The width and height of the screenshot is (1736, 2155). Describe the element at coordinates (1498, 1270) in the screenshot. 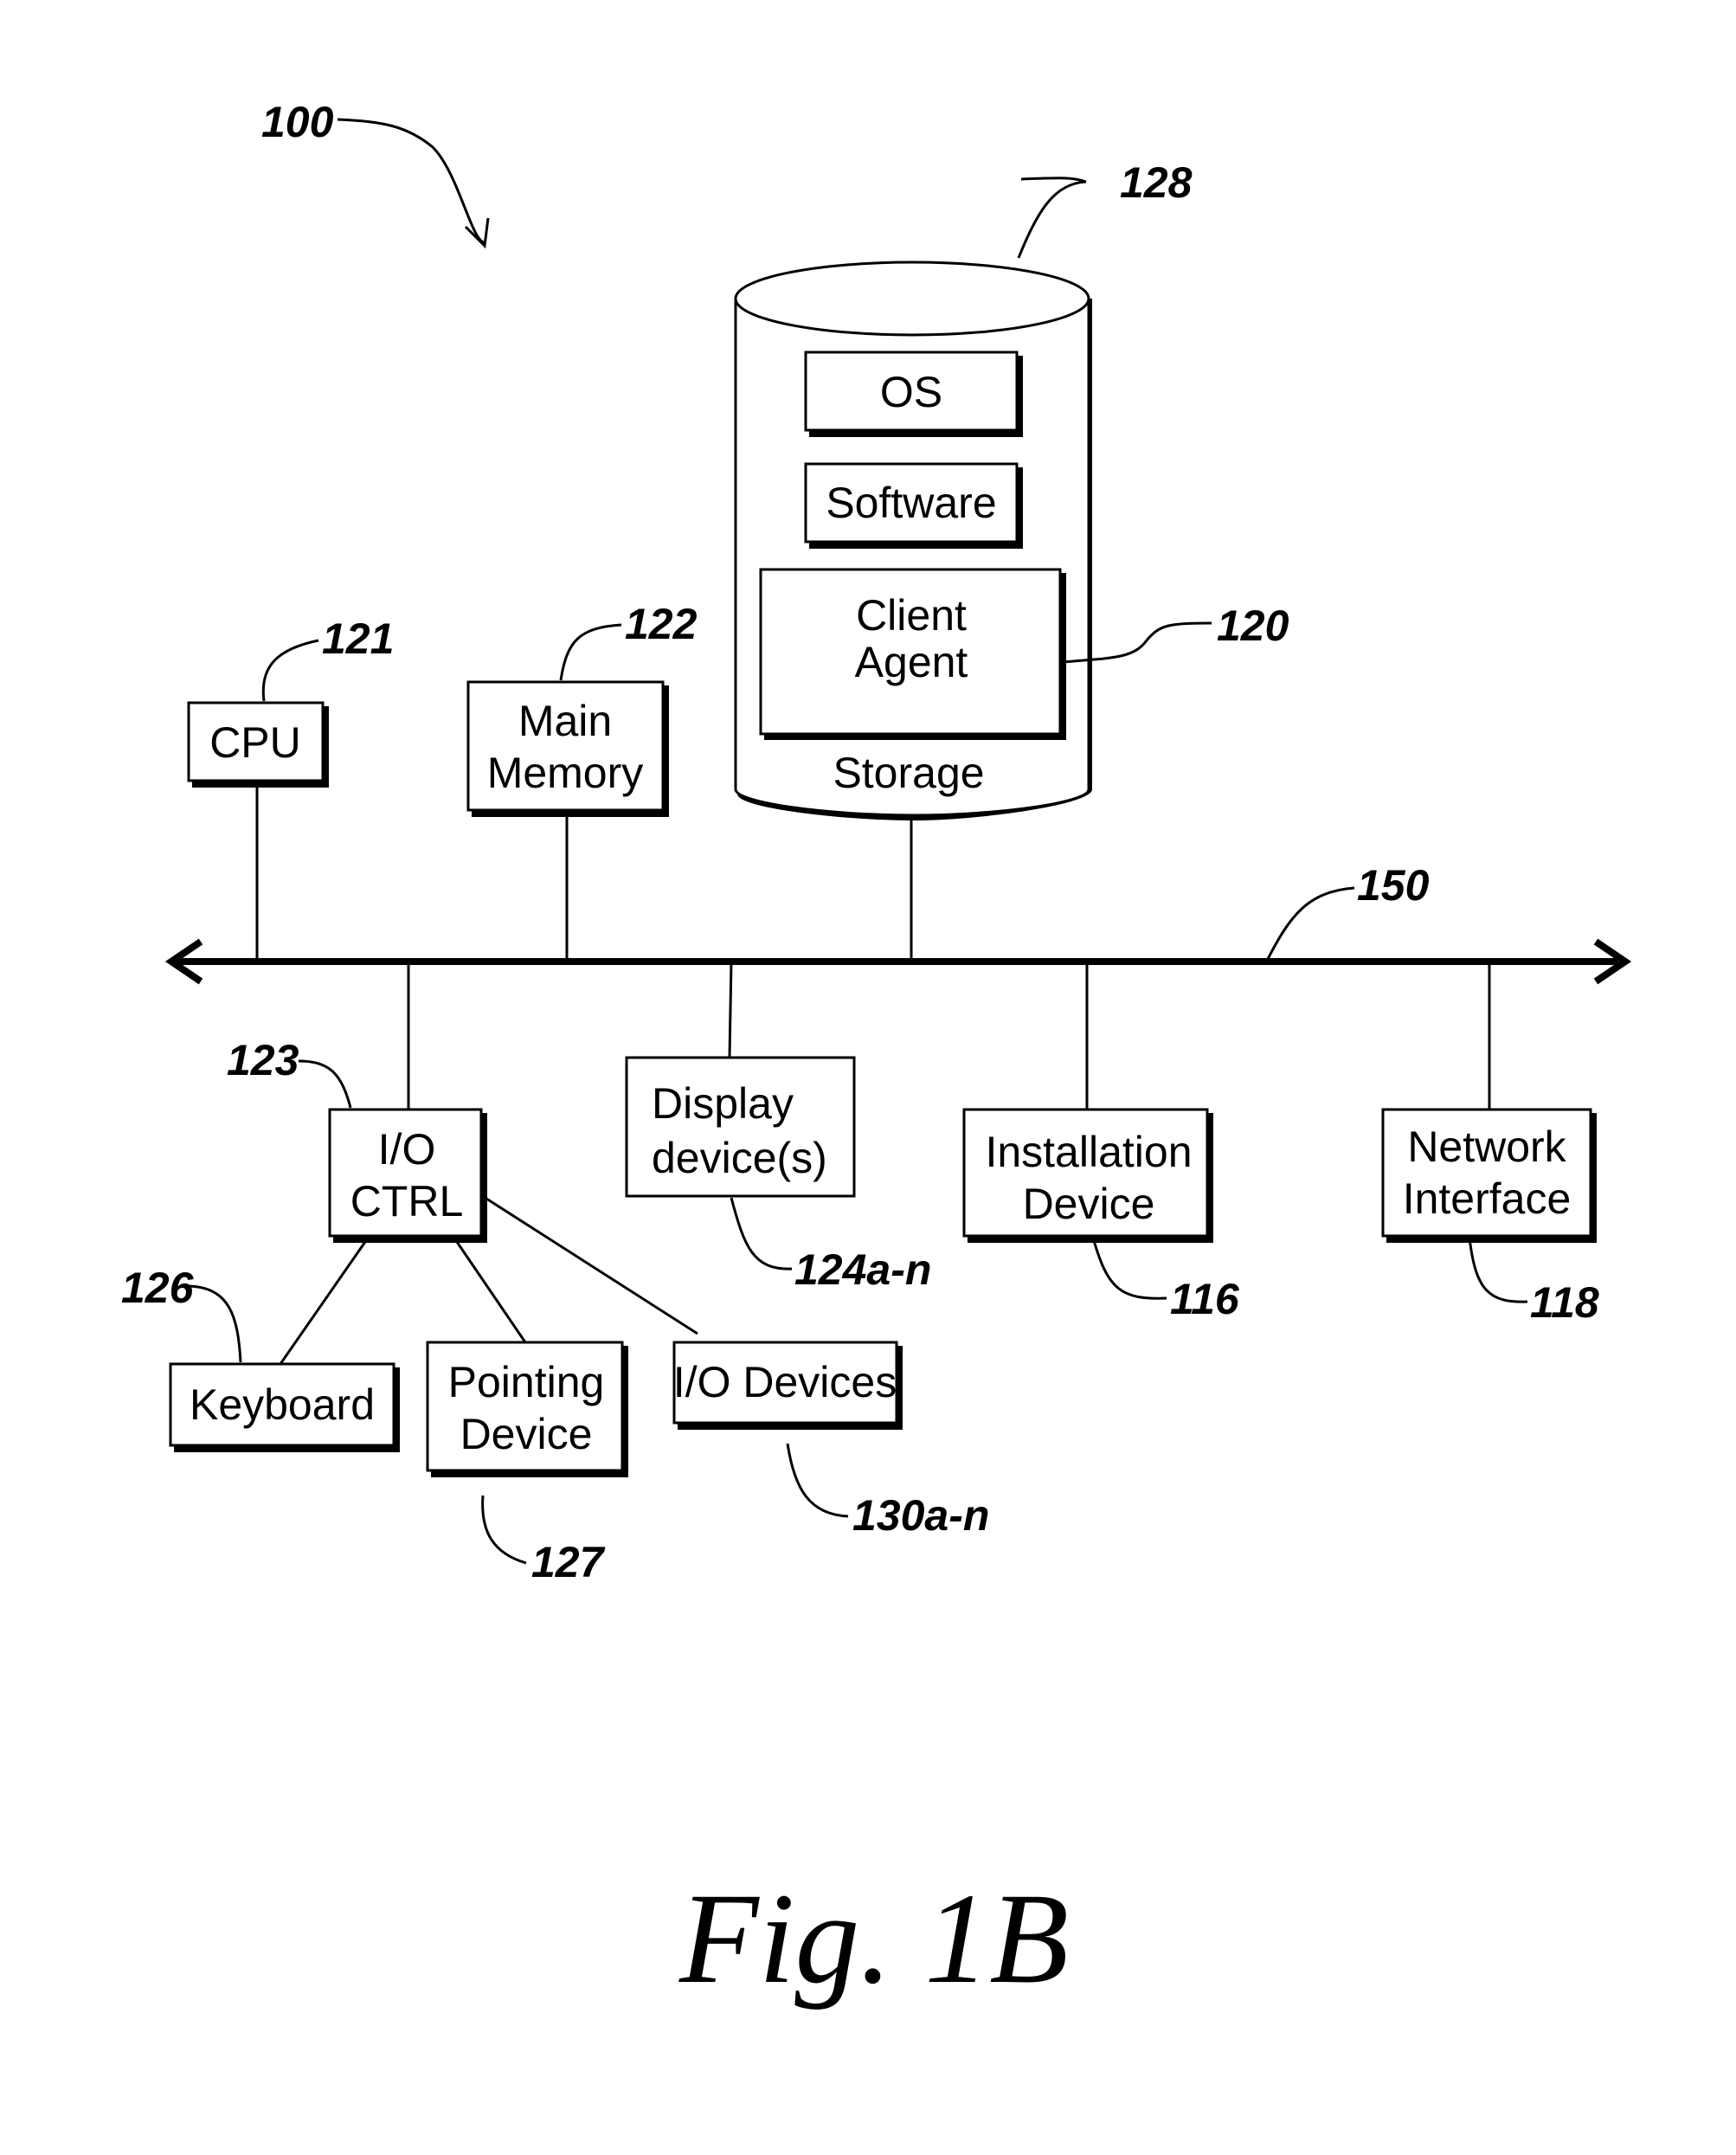

I see `network-ref-leader` at that location.